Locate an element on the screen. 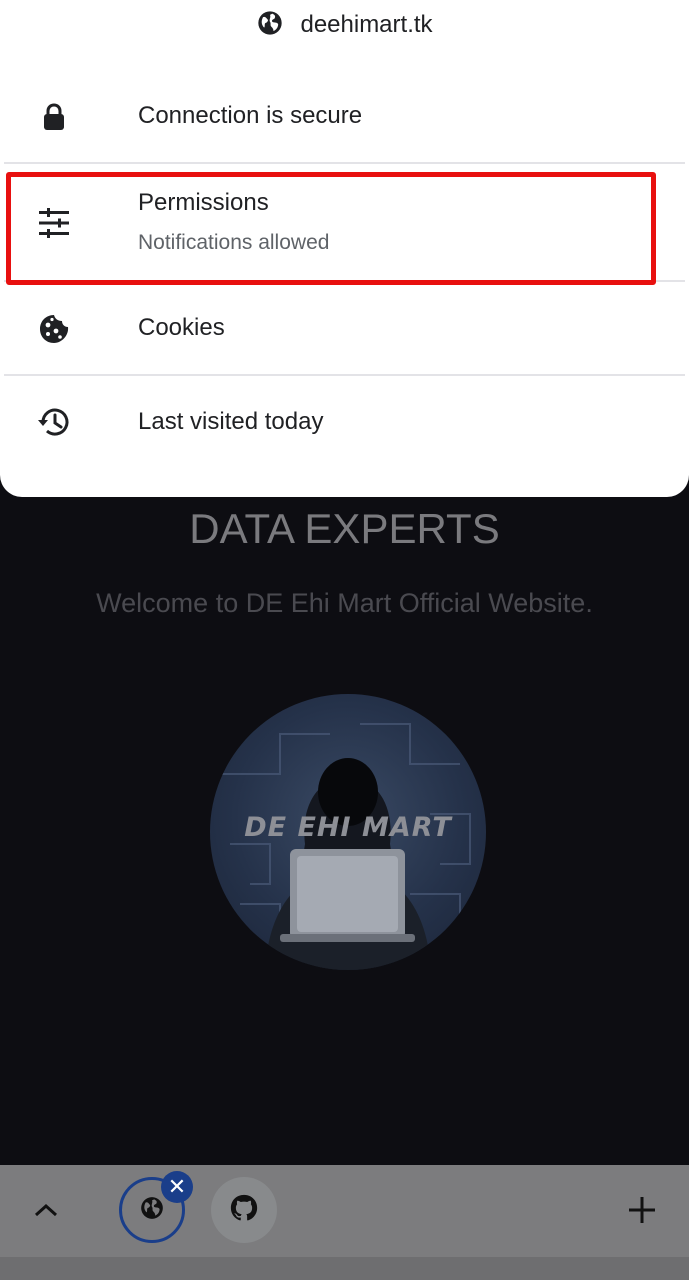  history-label: Last visited today is located at coordinates (231, 421).